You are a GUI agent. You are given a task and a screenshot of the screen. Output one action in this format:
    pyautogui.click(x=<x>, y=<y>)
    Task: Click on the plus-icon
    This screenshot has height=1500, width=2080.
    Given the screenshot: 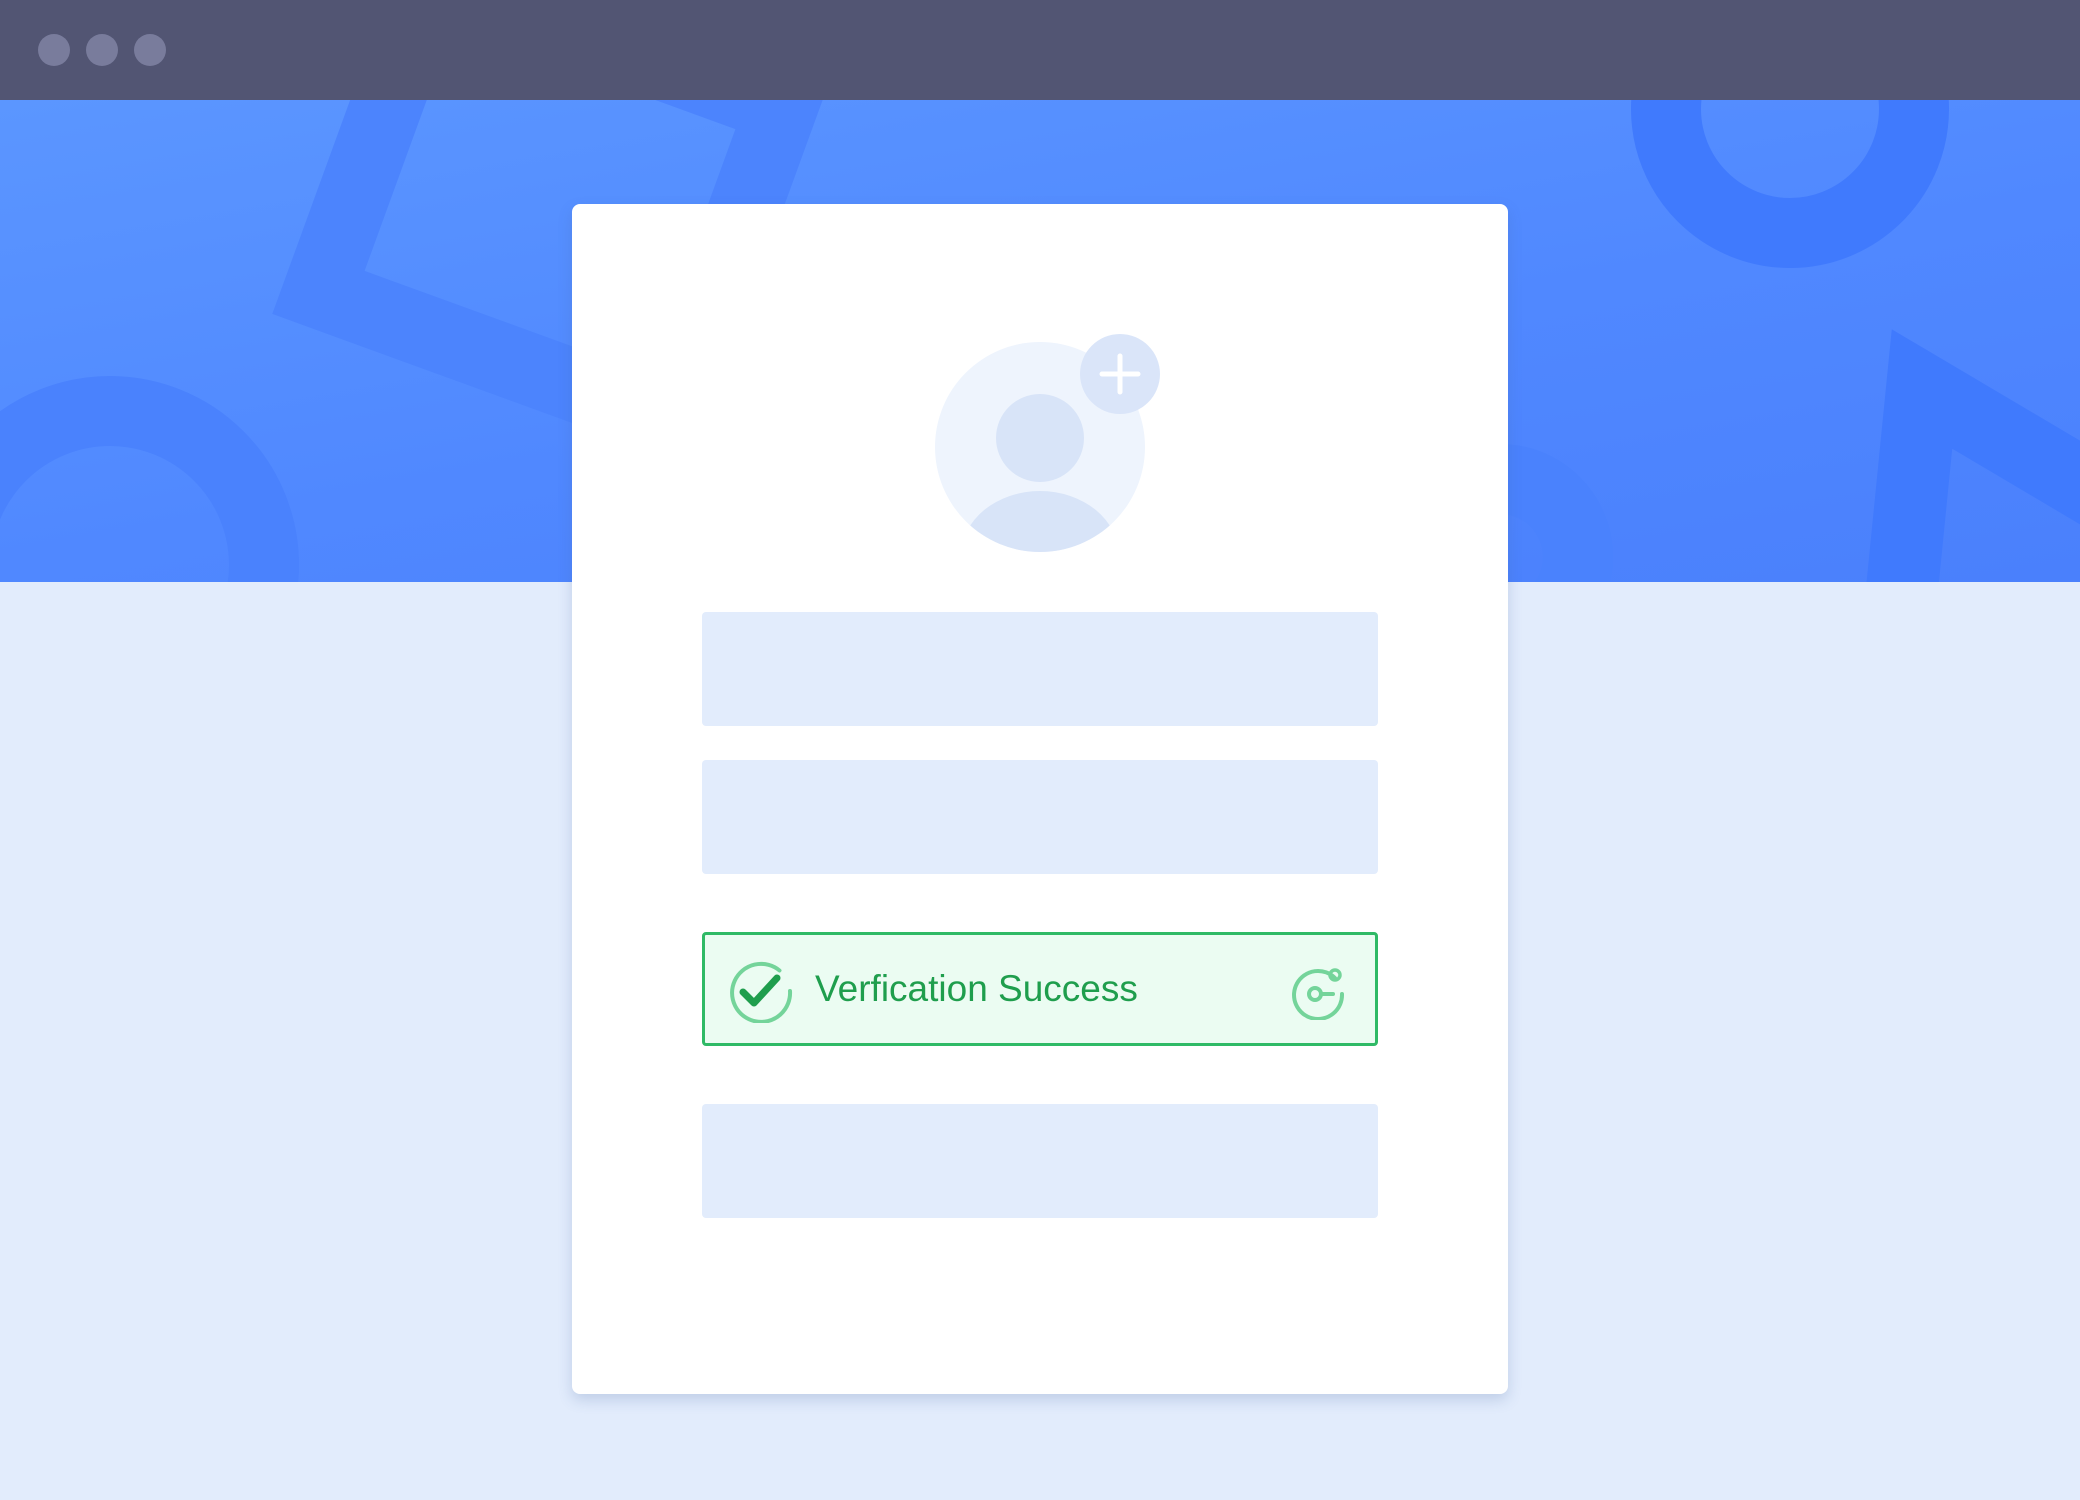 What is the action you would take?
    pyautogui.click(x=1120, y=374)
    